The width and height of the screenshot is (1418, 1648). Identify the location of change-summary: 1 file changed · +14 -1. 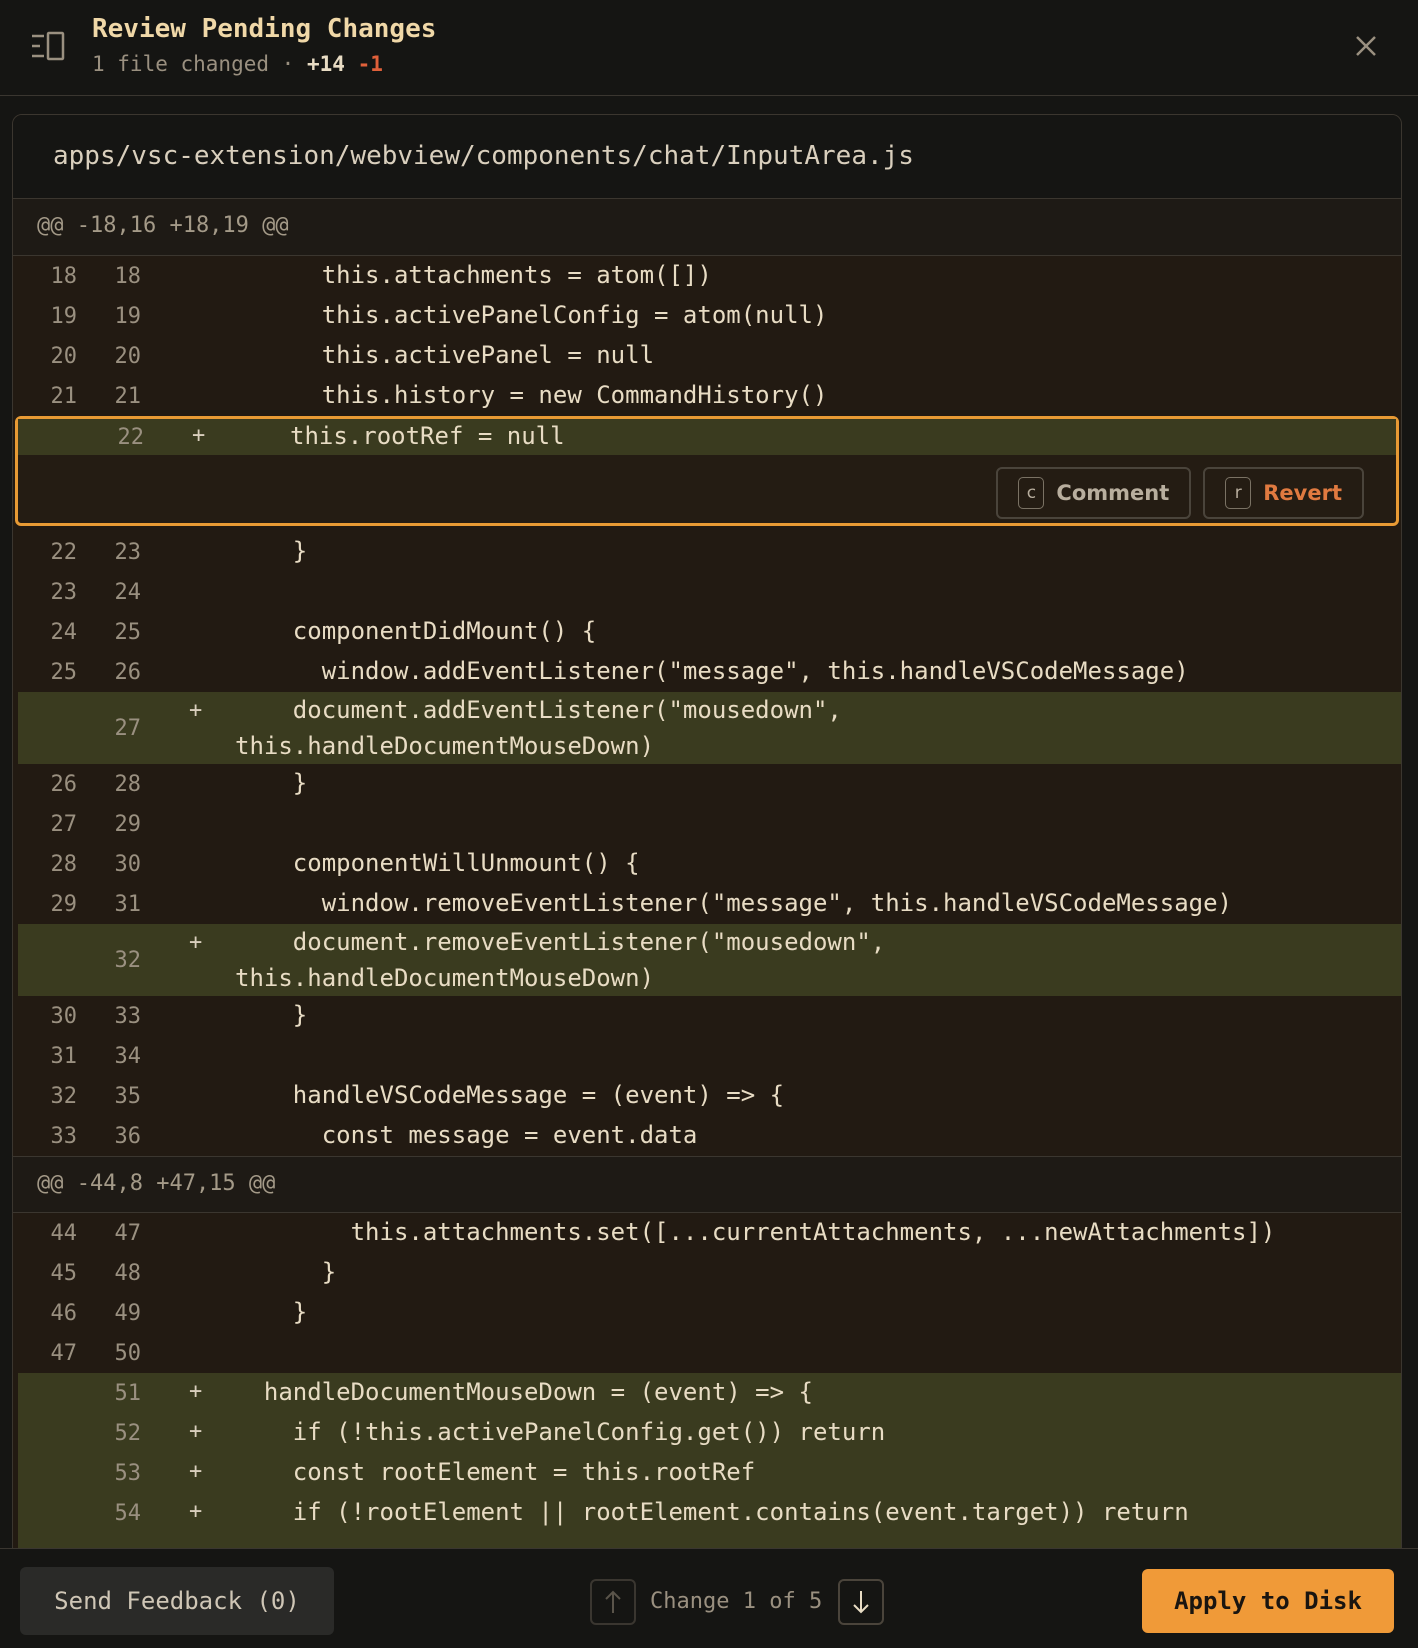
(237, 64).